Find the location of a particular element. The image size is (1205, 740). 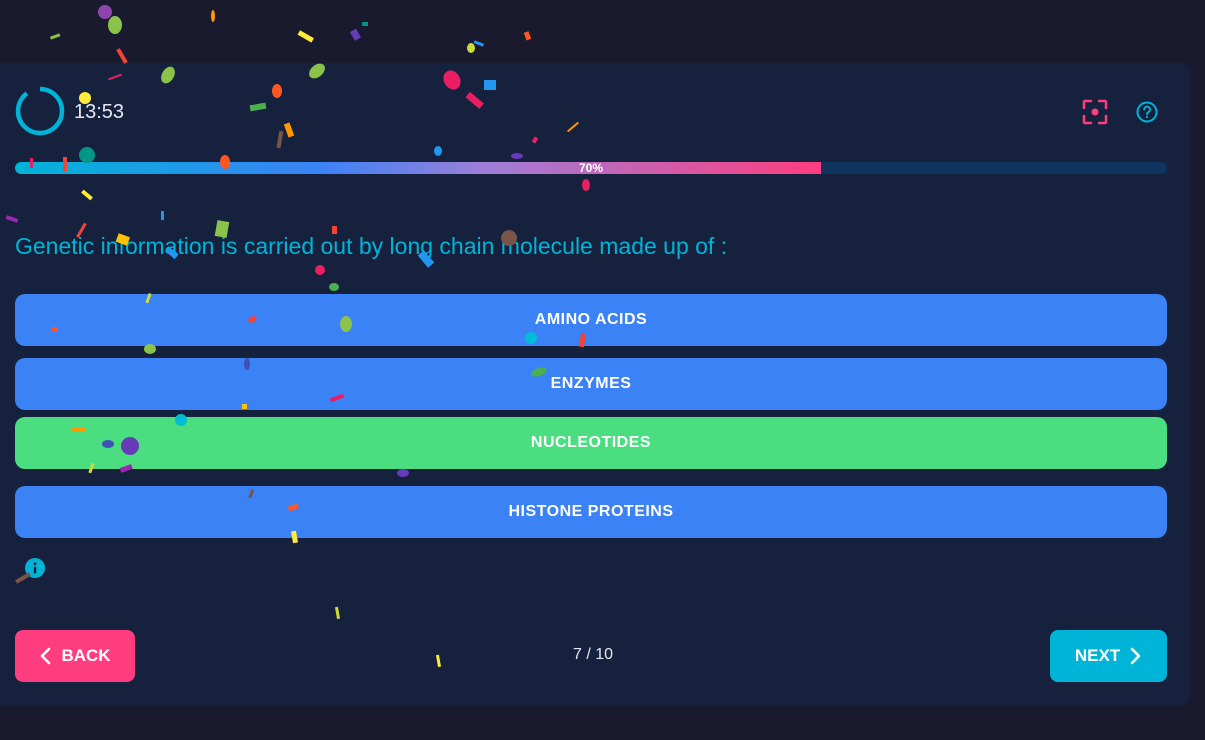

chevron-right-icon is located at coordinates (1135, 656).